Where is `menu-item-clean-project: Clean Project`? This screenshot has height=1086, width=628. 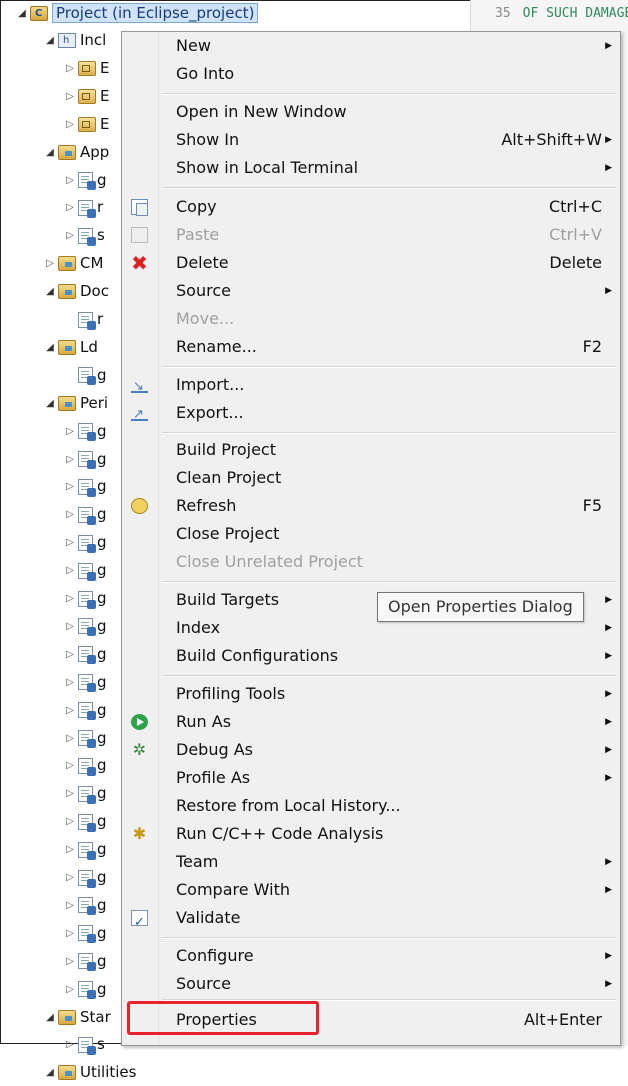
menu-item-clean-project: Clean Project is located at coordinates (370, 478).